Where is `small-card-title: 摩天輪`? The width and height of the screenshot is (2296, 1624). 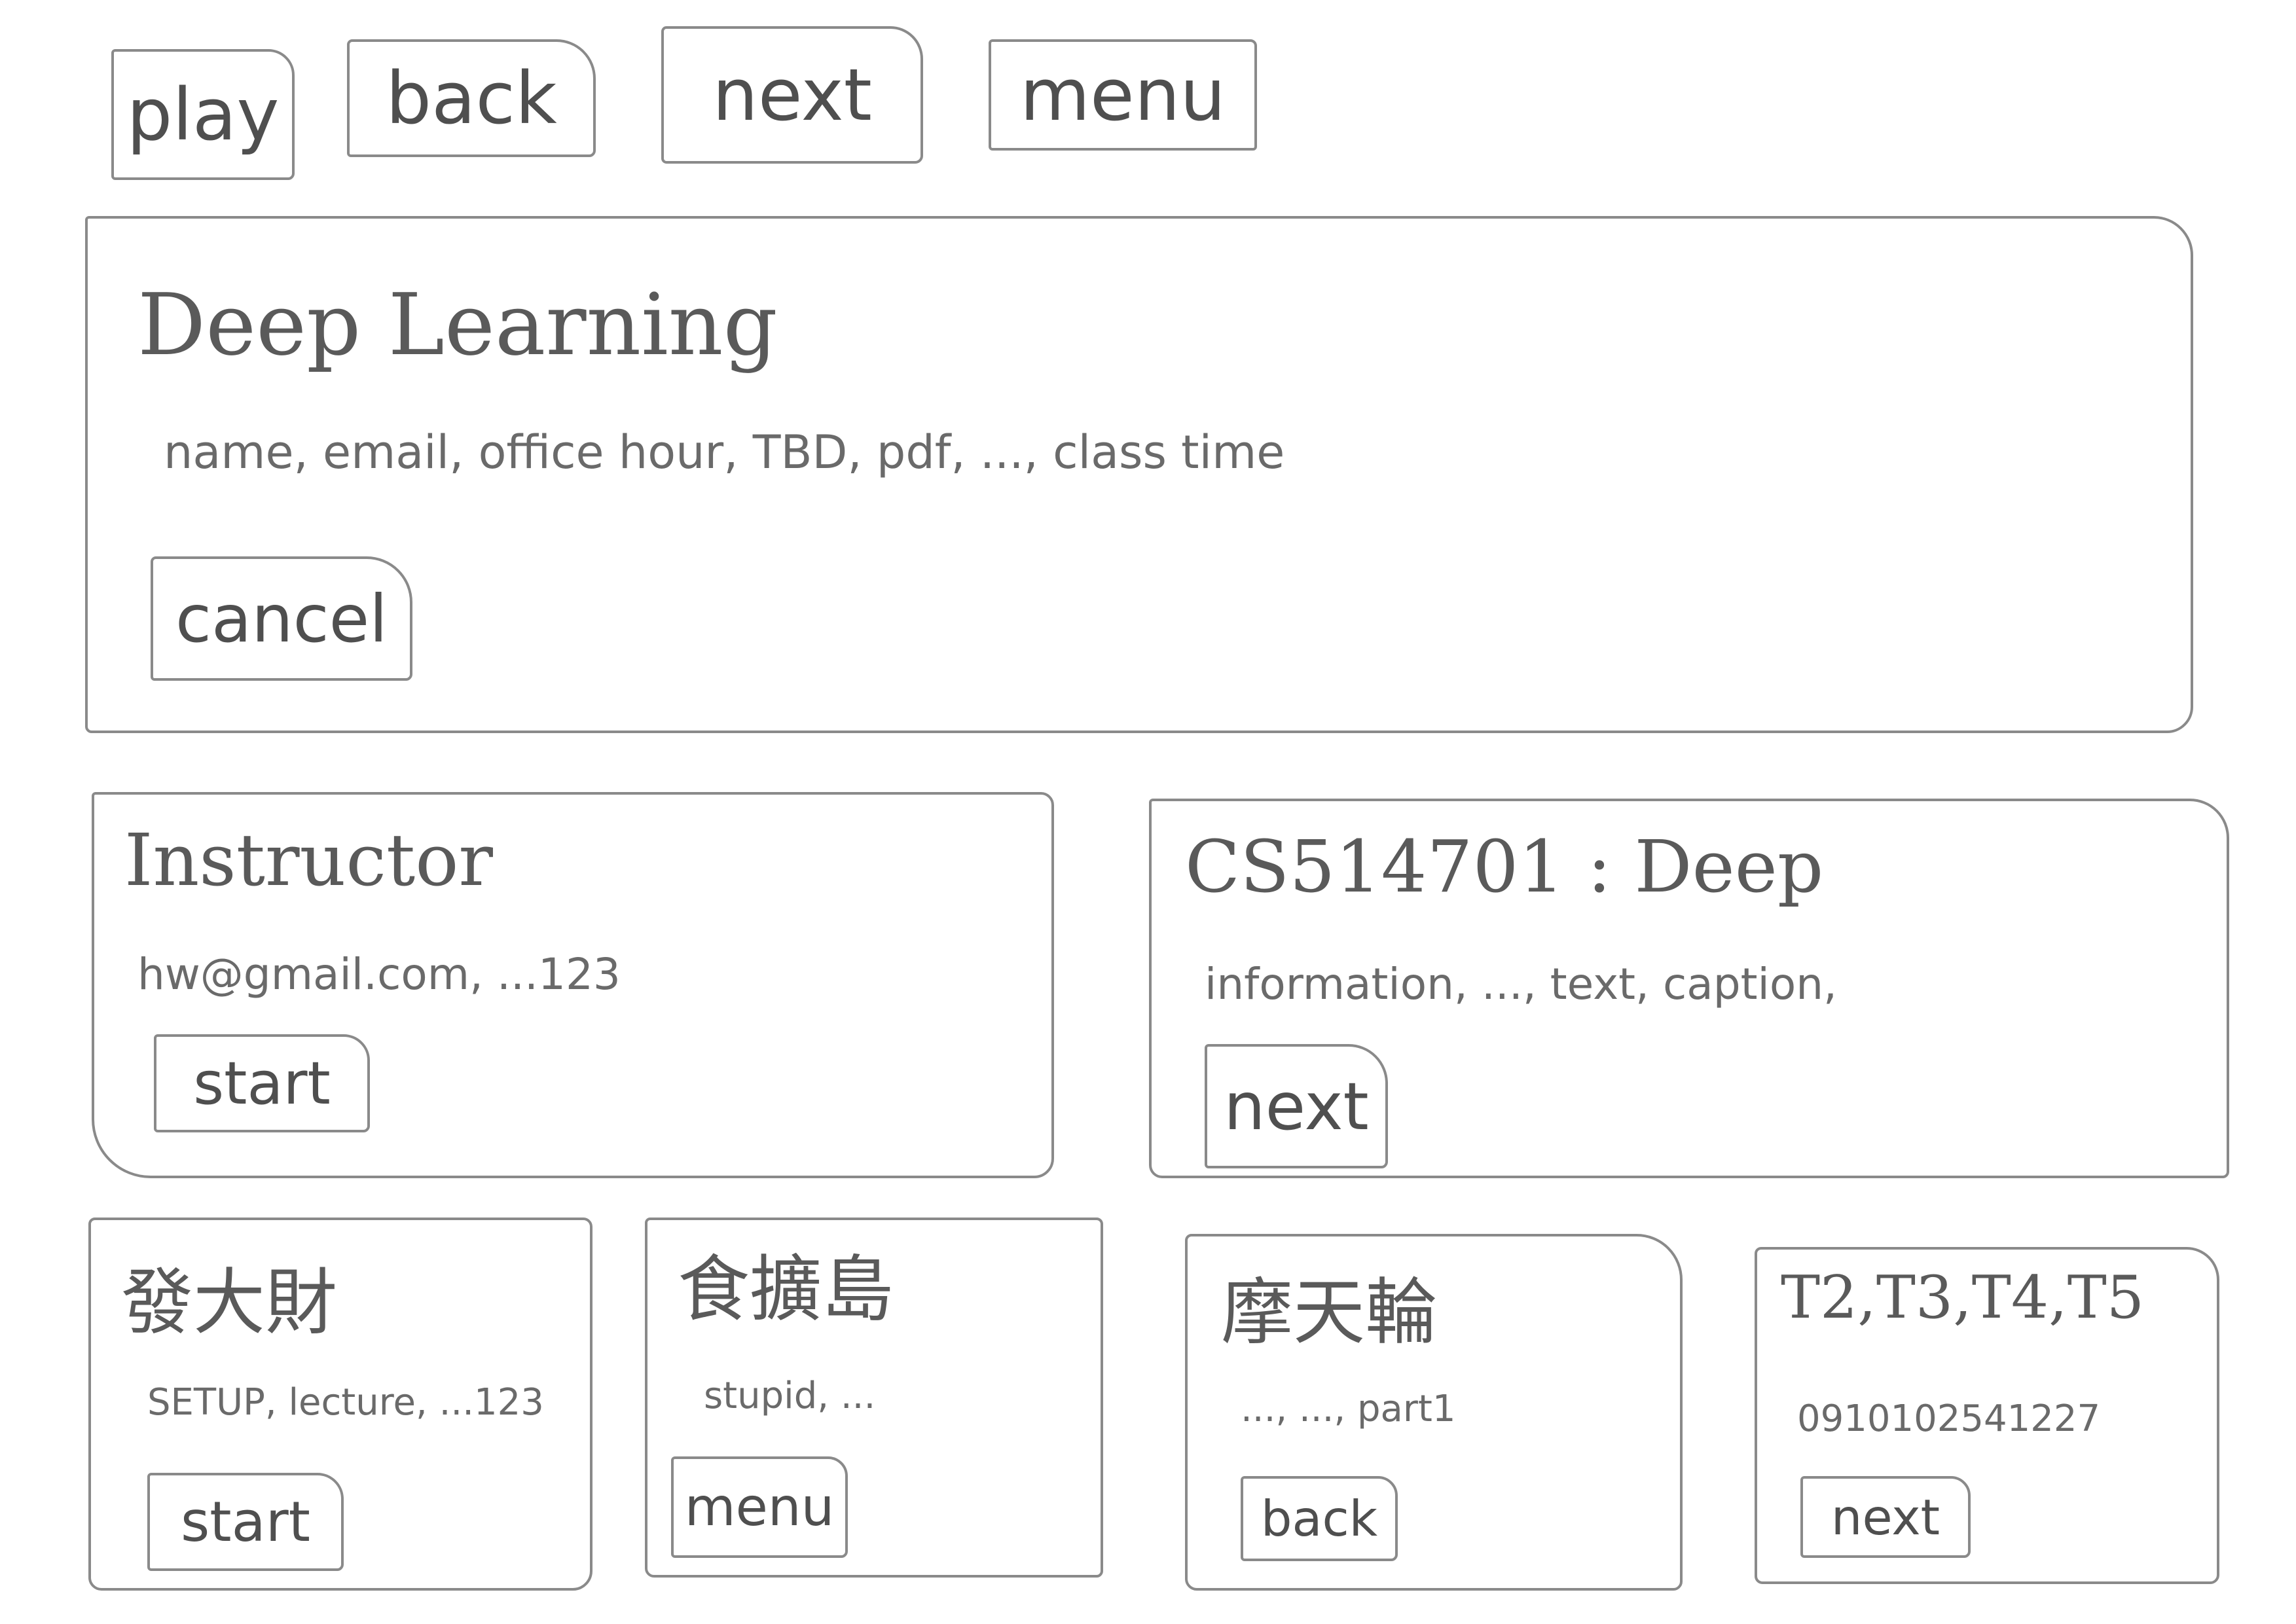 small-card-title: 摩天輪 is located at coordinates (1329, 1312).